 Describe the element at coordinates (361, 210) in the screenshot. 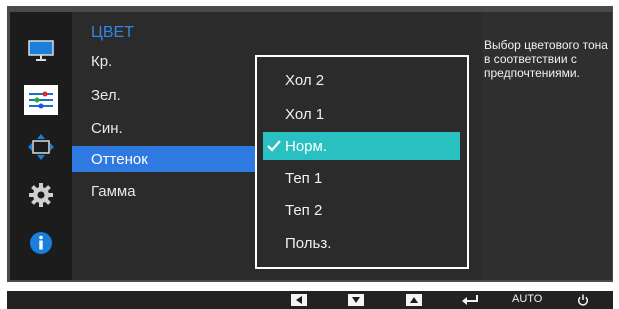

I see `option-warm-2: Теп 2` at that location.